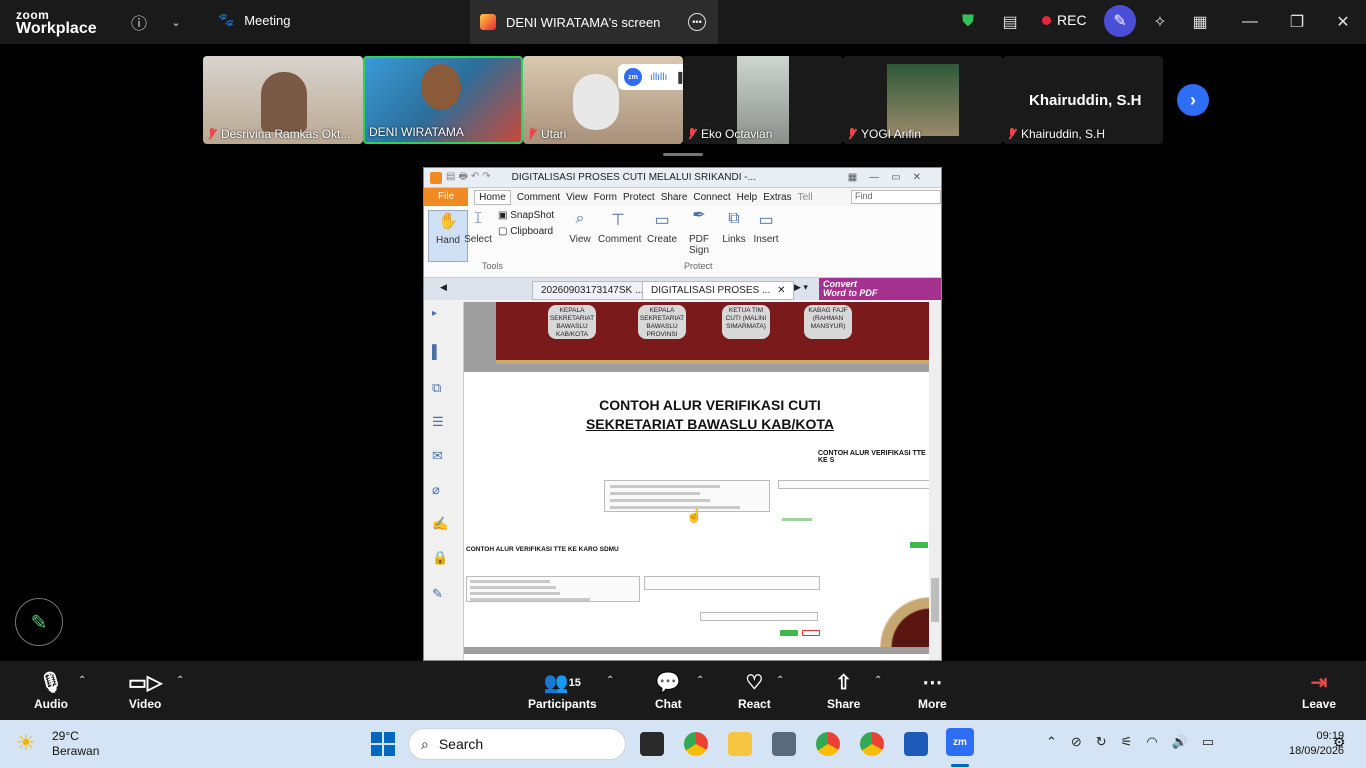  What do you see at coordinates (383, 744) in the screenshot?
I see `windows-start-icon` at bounding box center [383, 744].